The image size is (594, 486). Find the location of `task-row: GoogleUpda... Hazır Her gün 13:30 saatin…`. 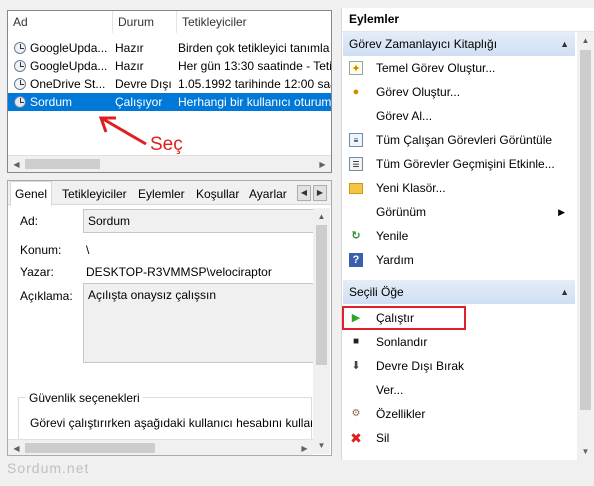

task-row: GoogleUpda... Hazır Her gün 13:30 saatin… is located at coordinates (170, 66).